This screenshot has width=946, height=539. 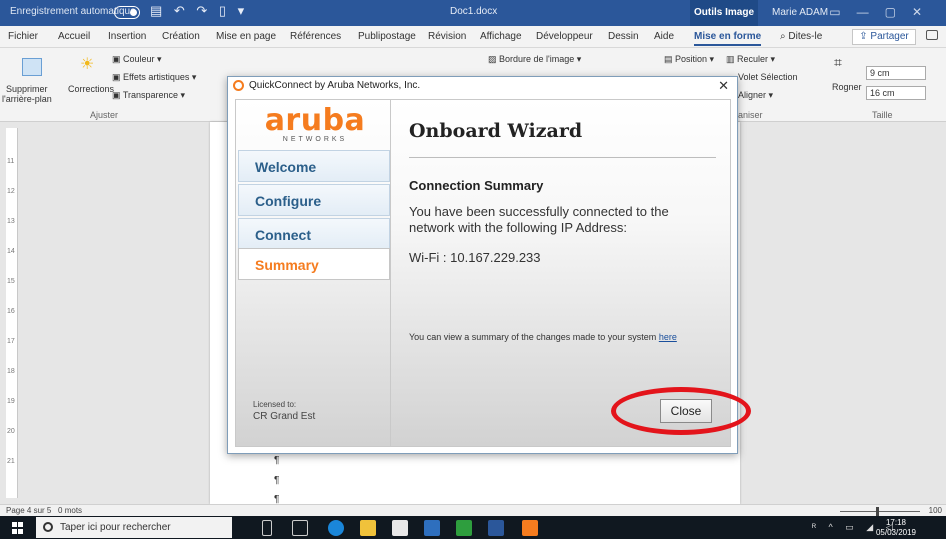 I want to click on tab-mise-en-forme: Mise en forme, so click(x=728, y=38).